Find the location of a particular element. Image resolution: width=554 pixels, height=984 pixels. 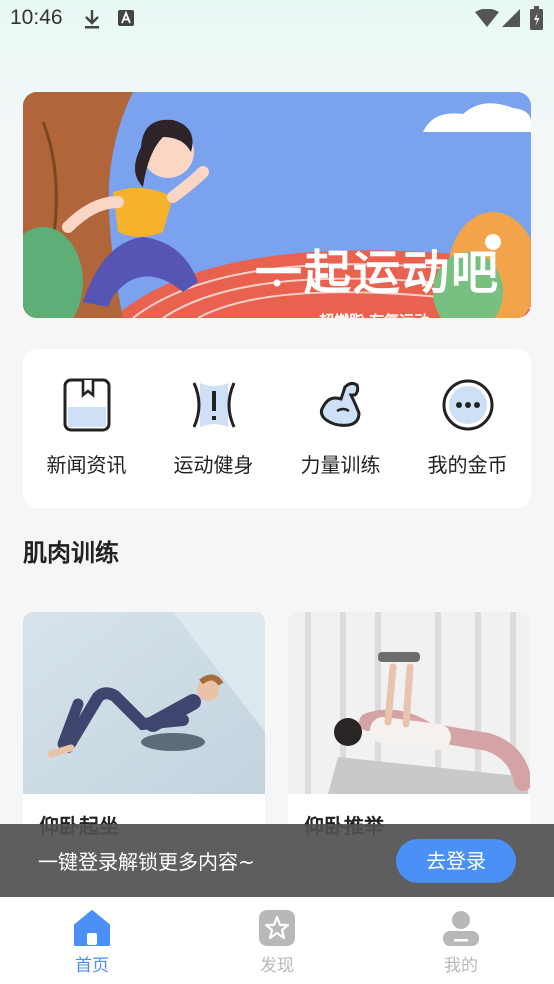

menu-item-fitness: 运动健身 is located at coordinates (213, 428).